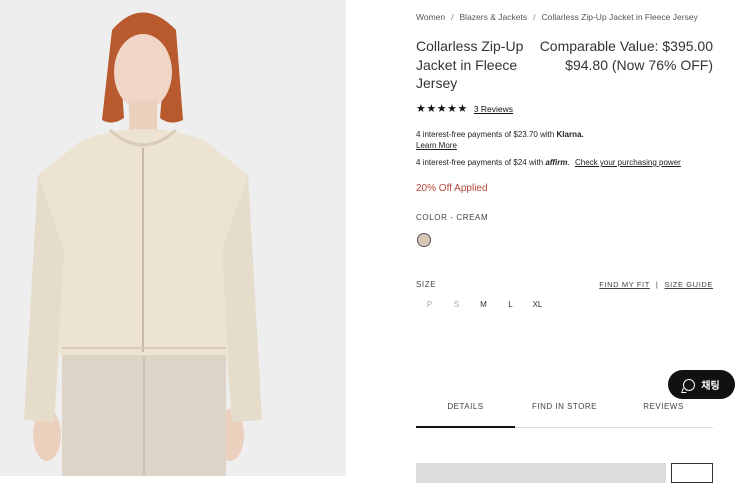 This screenshot has height=483, width=743. I want to click on add-to-bag-button, so click(541, 473).